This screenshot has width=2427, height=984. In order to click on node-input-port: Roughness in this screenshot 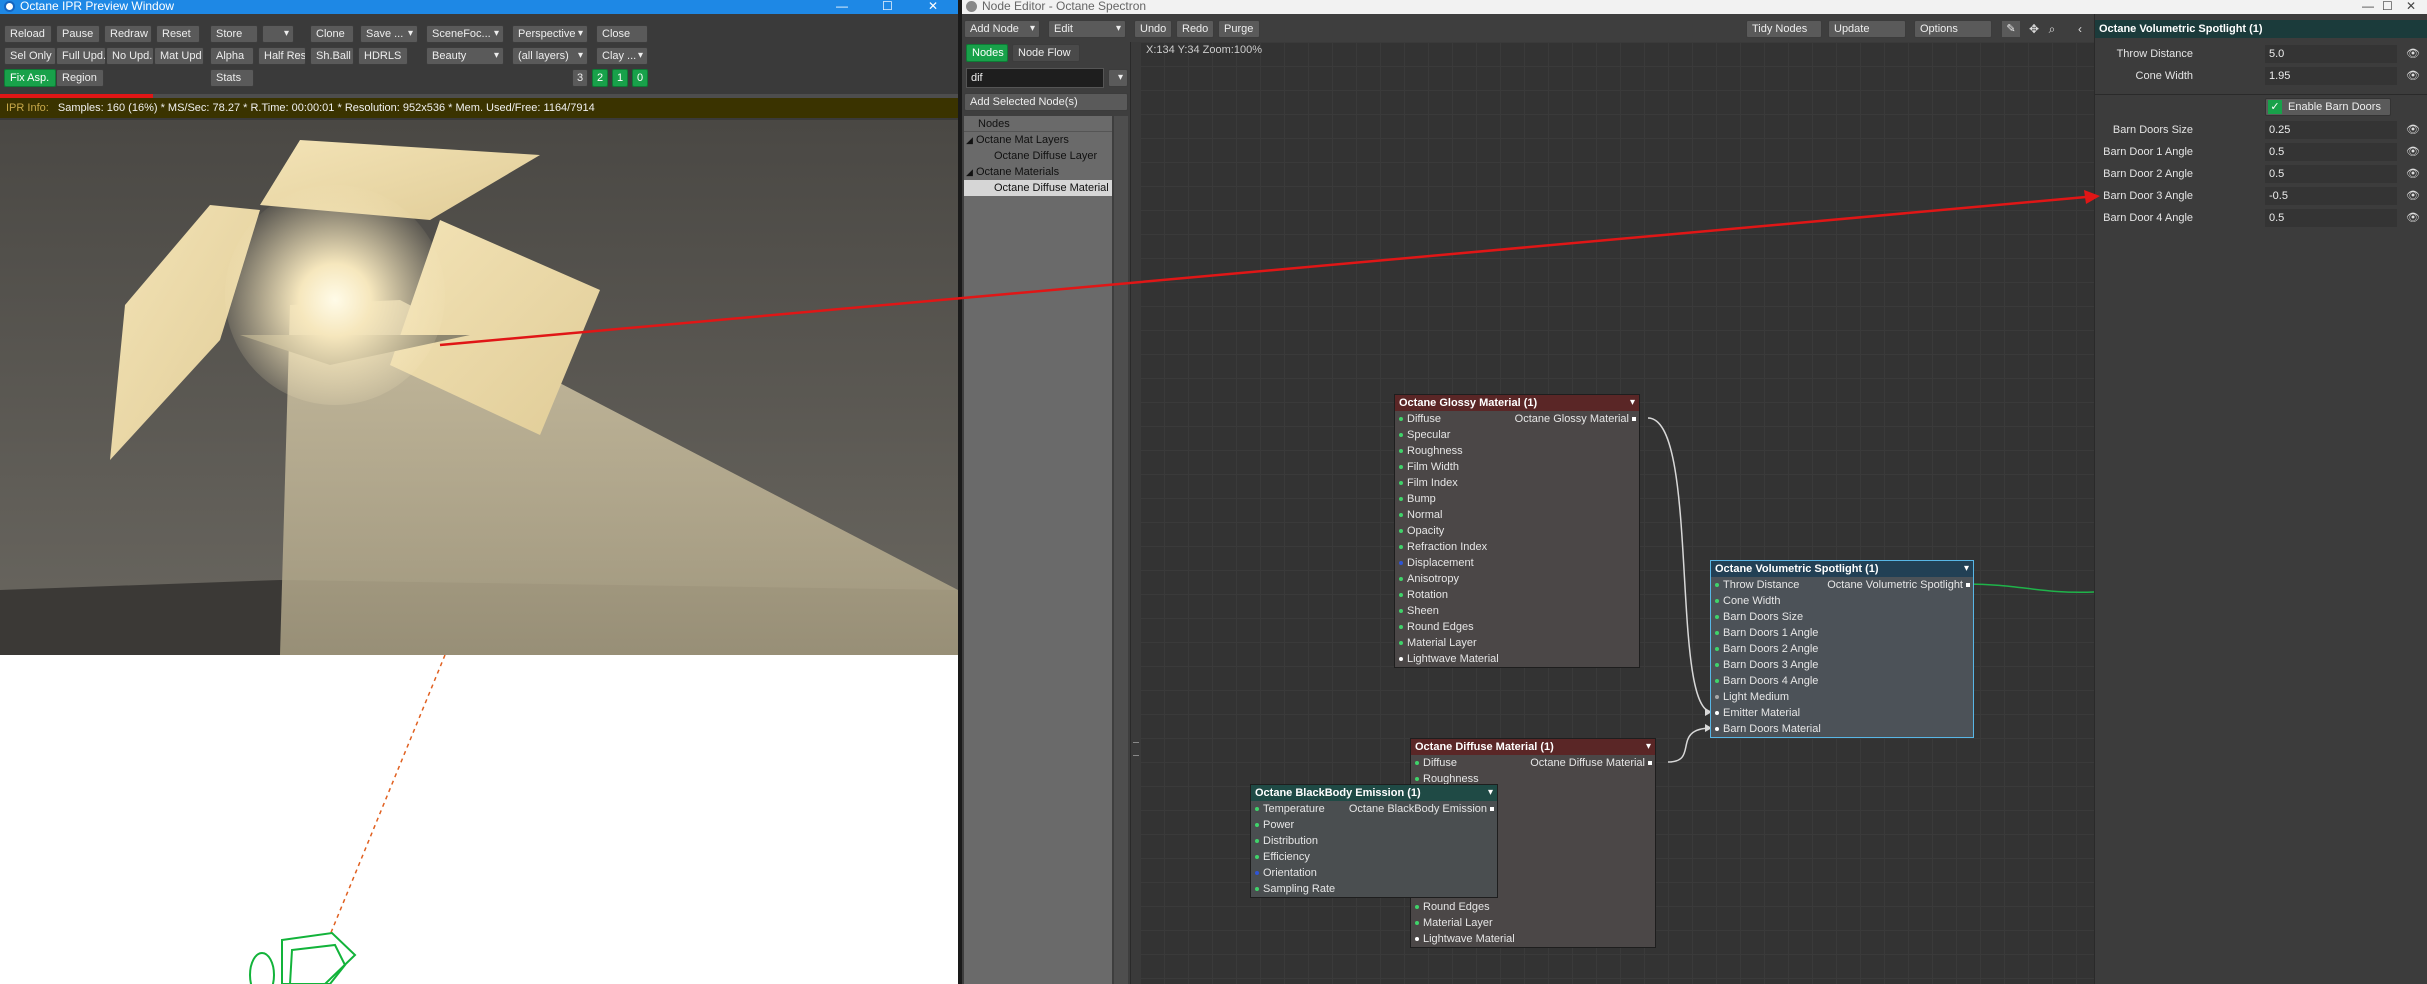, I will do `click(1517, 451)`.